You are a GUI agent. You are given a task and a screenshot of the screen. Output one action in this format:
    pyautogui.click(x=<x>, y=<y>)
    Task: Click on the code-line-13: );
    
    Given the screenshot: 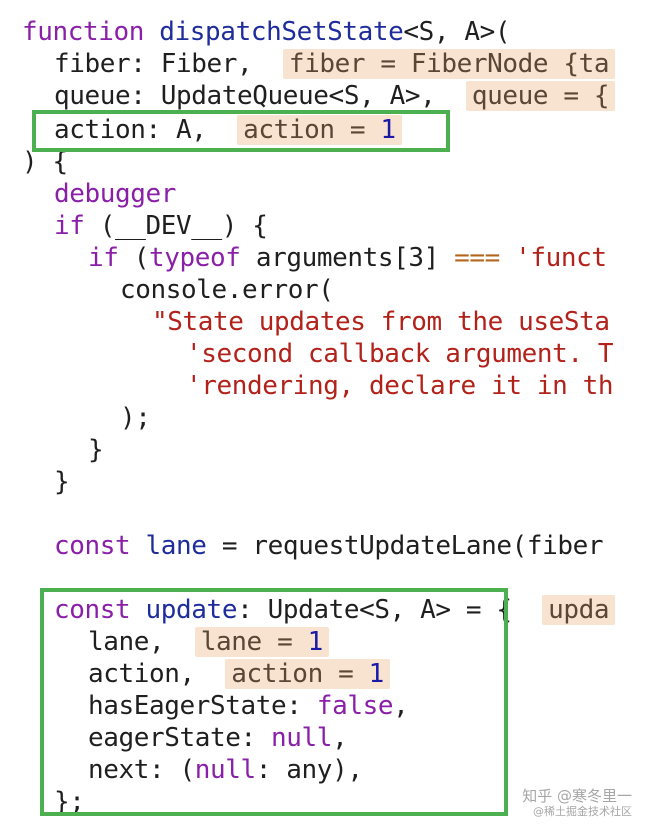 What is the action you would take?
    pyautogui.click(x=135, y=418)
    